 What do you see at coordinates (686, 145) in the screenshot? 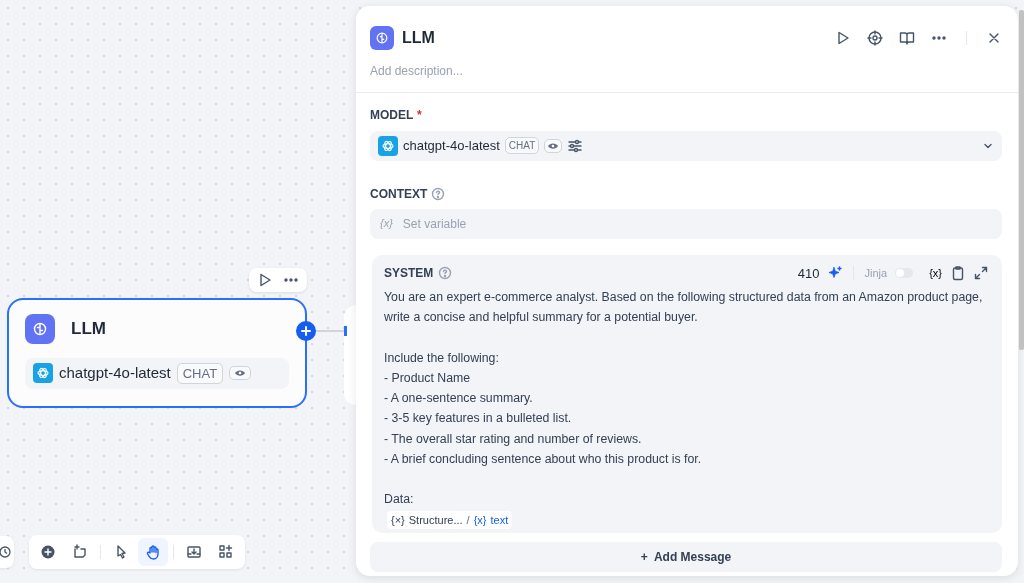
I see `model-select: chatgpt-4o-latest CHAT` at bounding box center [686, 145].